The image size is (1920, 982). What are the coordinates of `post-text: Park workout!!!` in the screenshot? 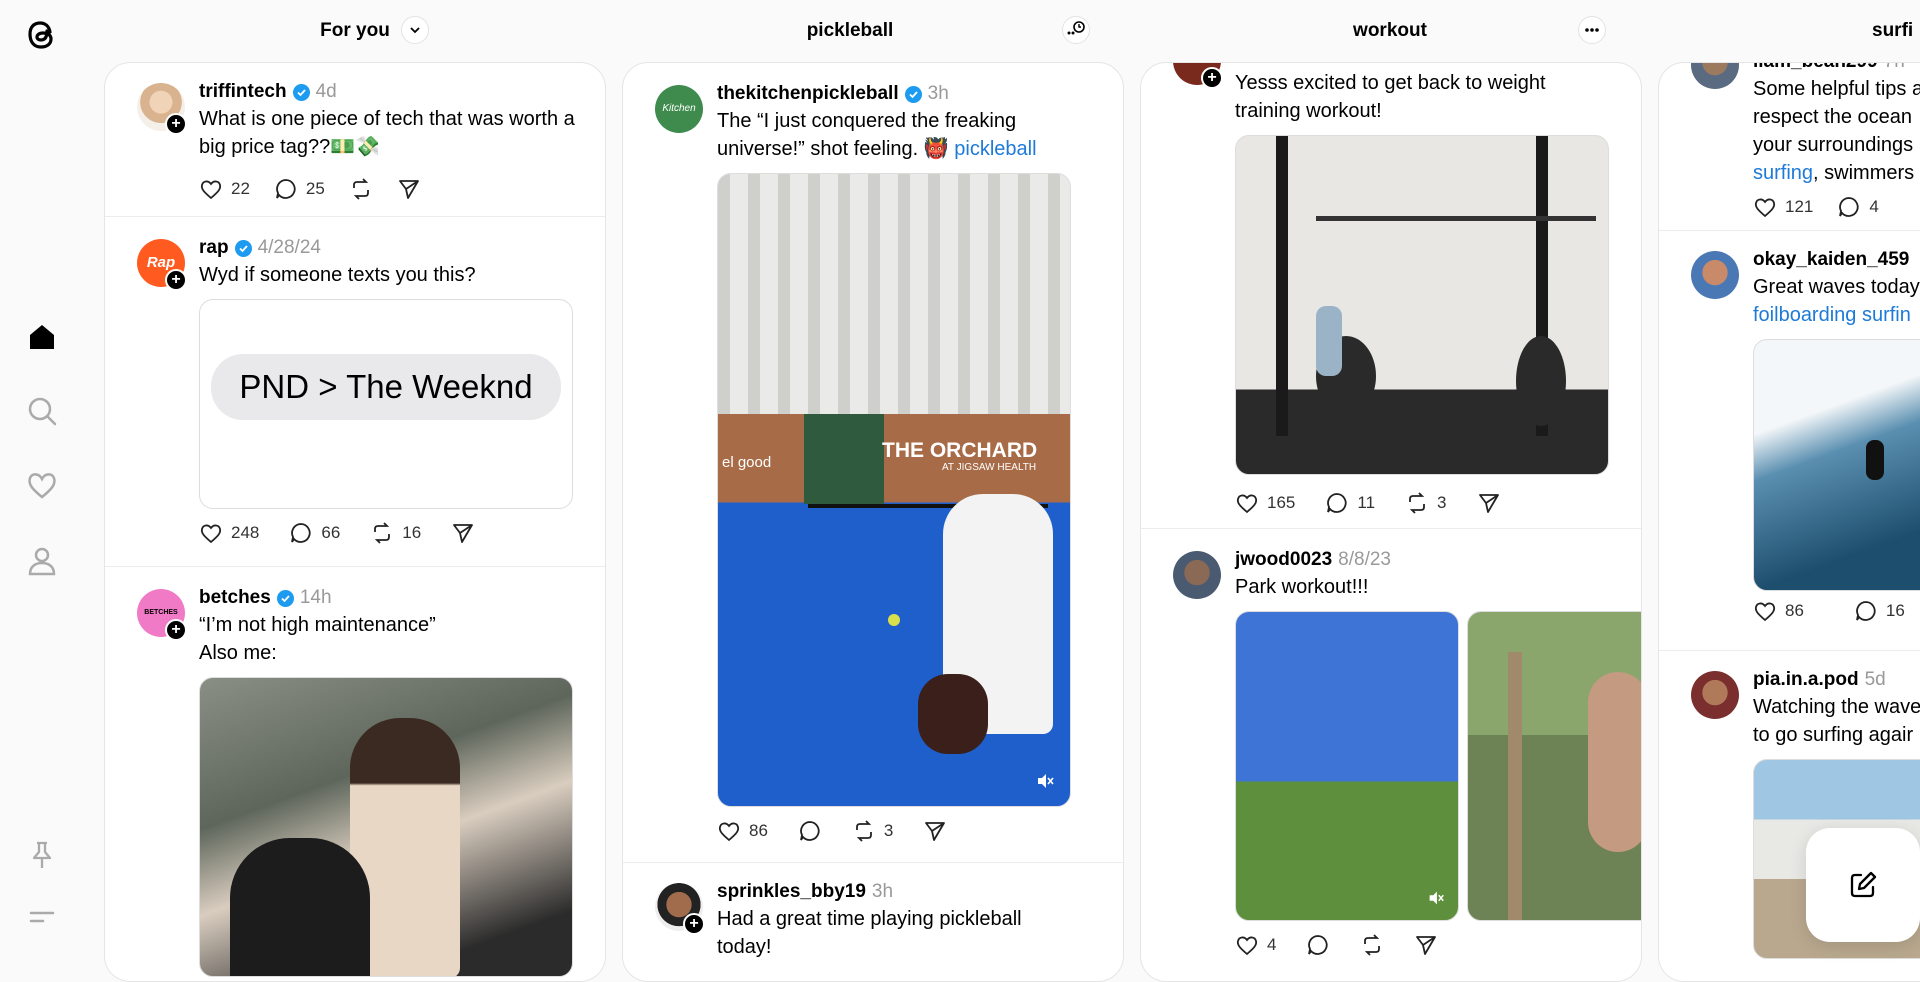 It's located at (1302, 587).